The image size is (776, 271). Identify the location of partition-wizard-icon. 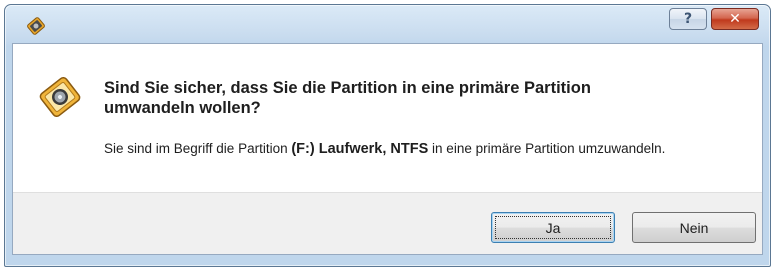
(36, 26).